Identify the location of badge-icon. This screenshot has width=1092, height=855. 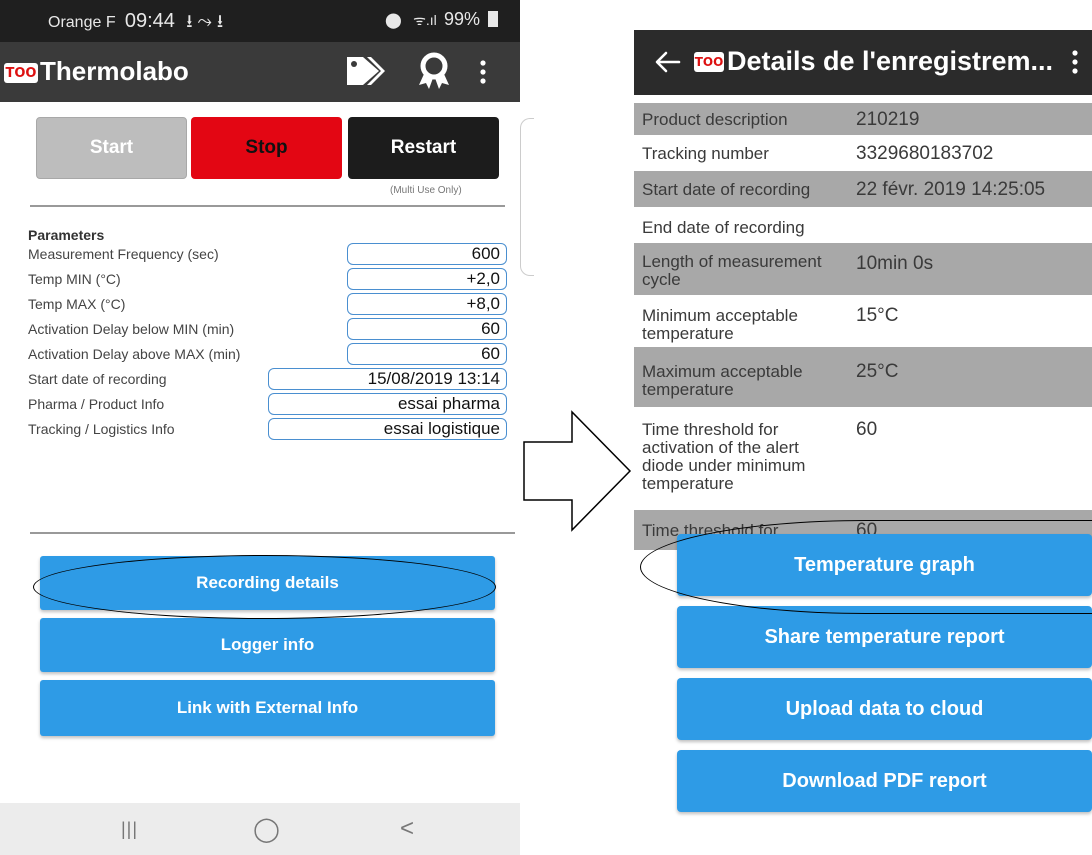
(434, 71).